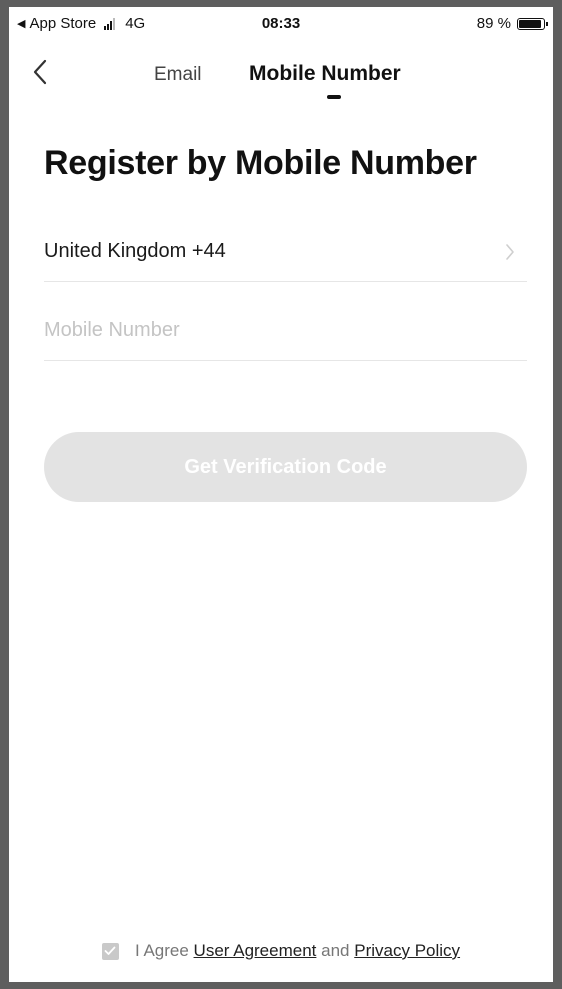  I want to click on country-code-label: United Kingdom +44, so click(135, 251).